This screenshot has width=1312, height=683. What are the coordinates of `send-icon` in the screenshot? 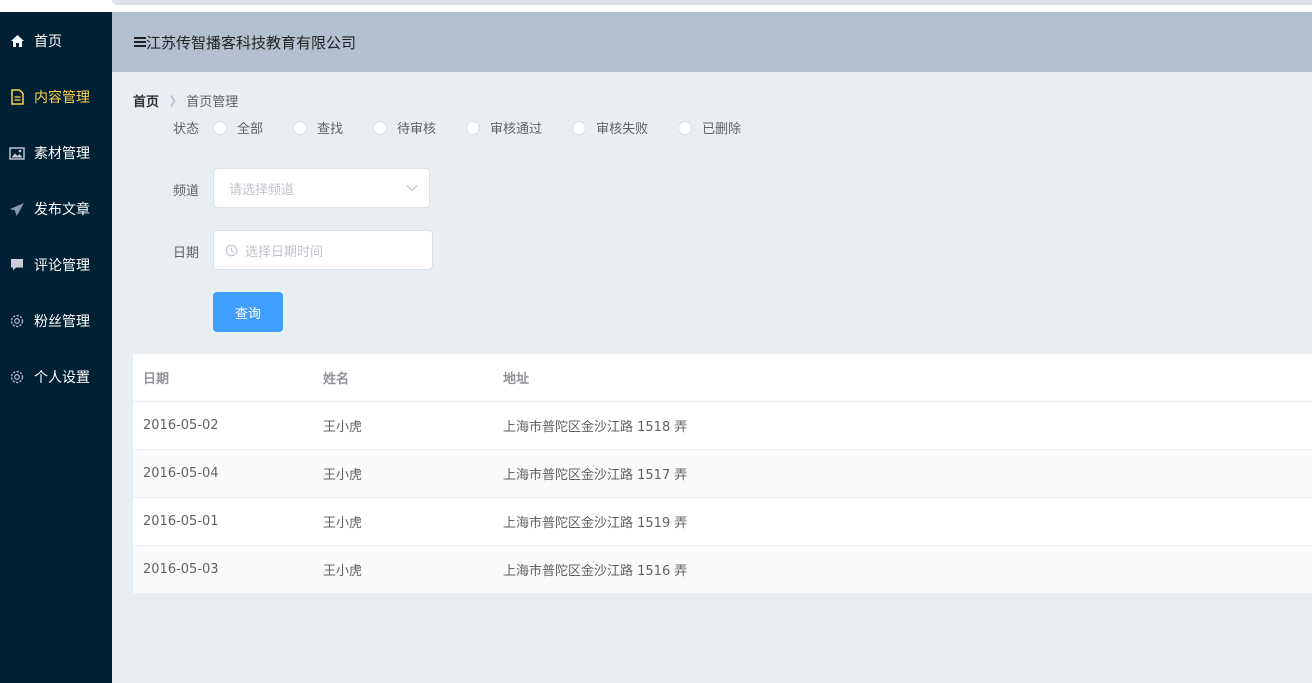 It's located at (17, 209).